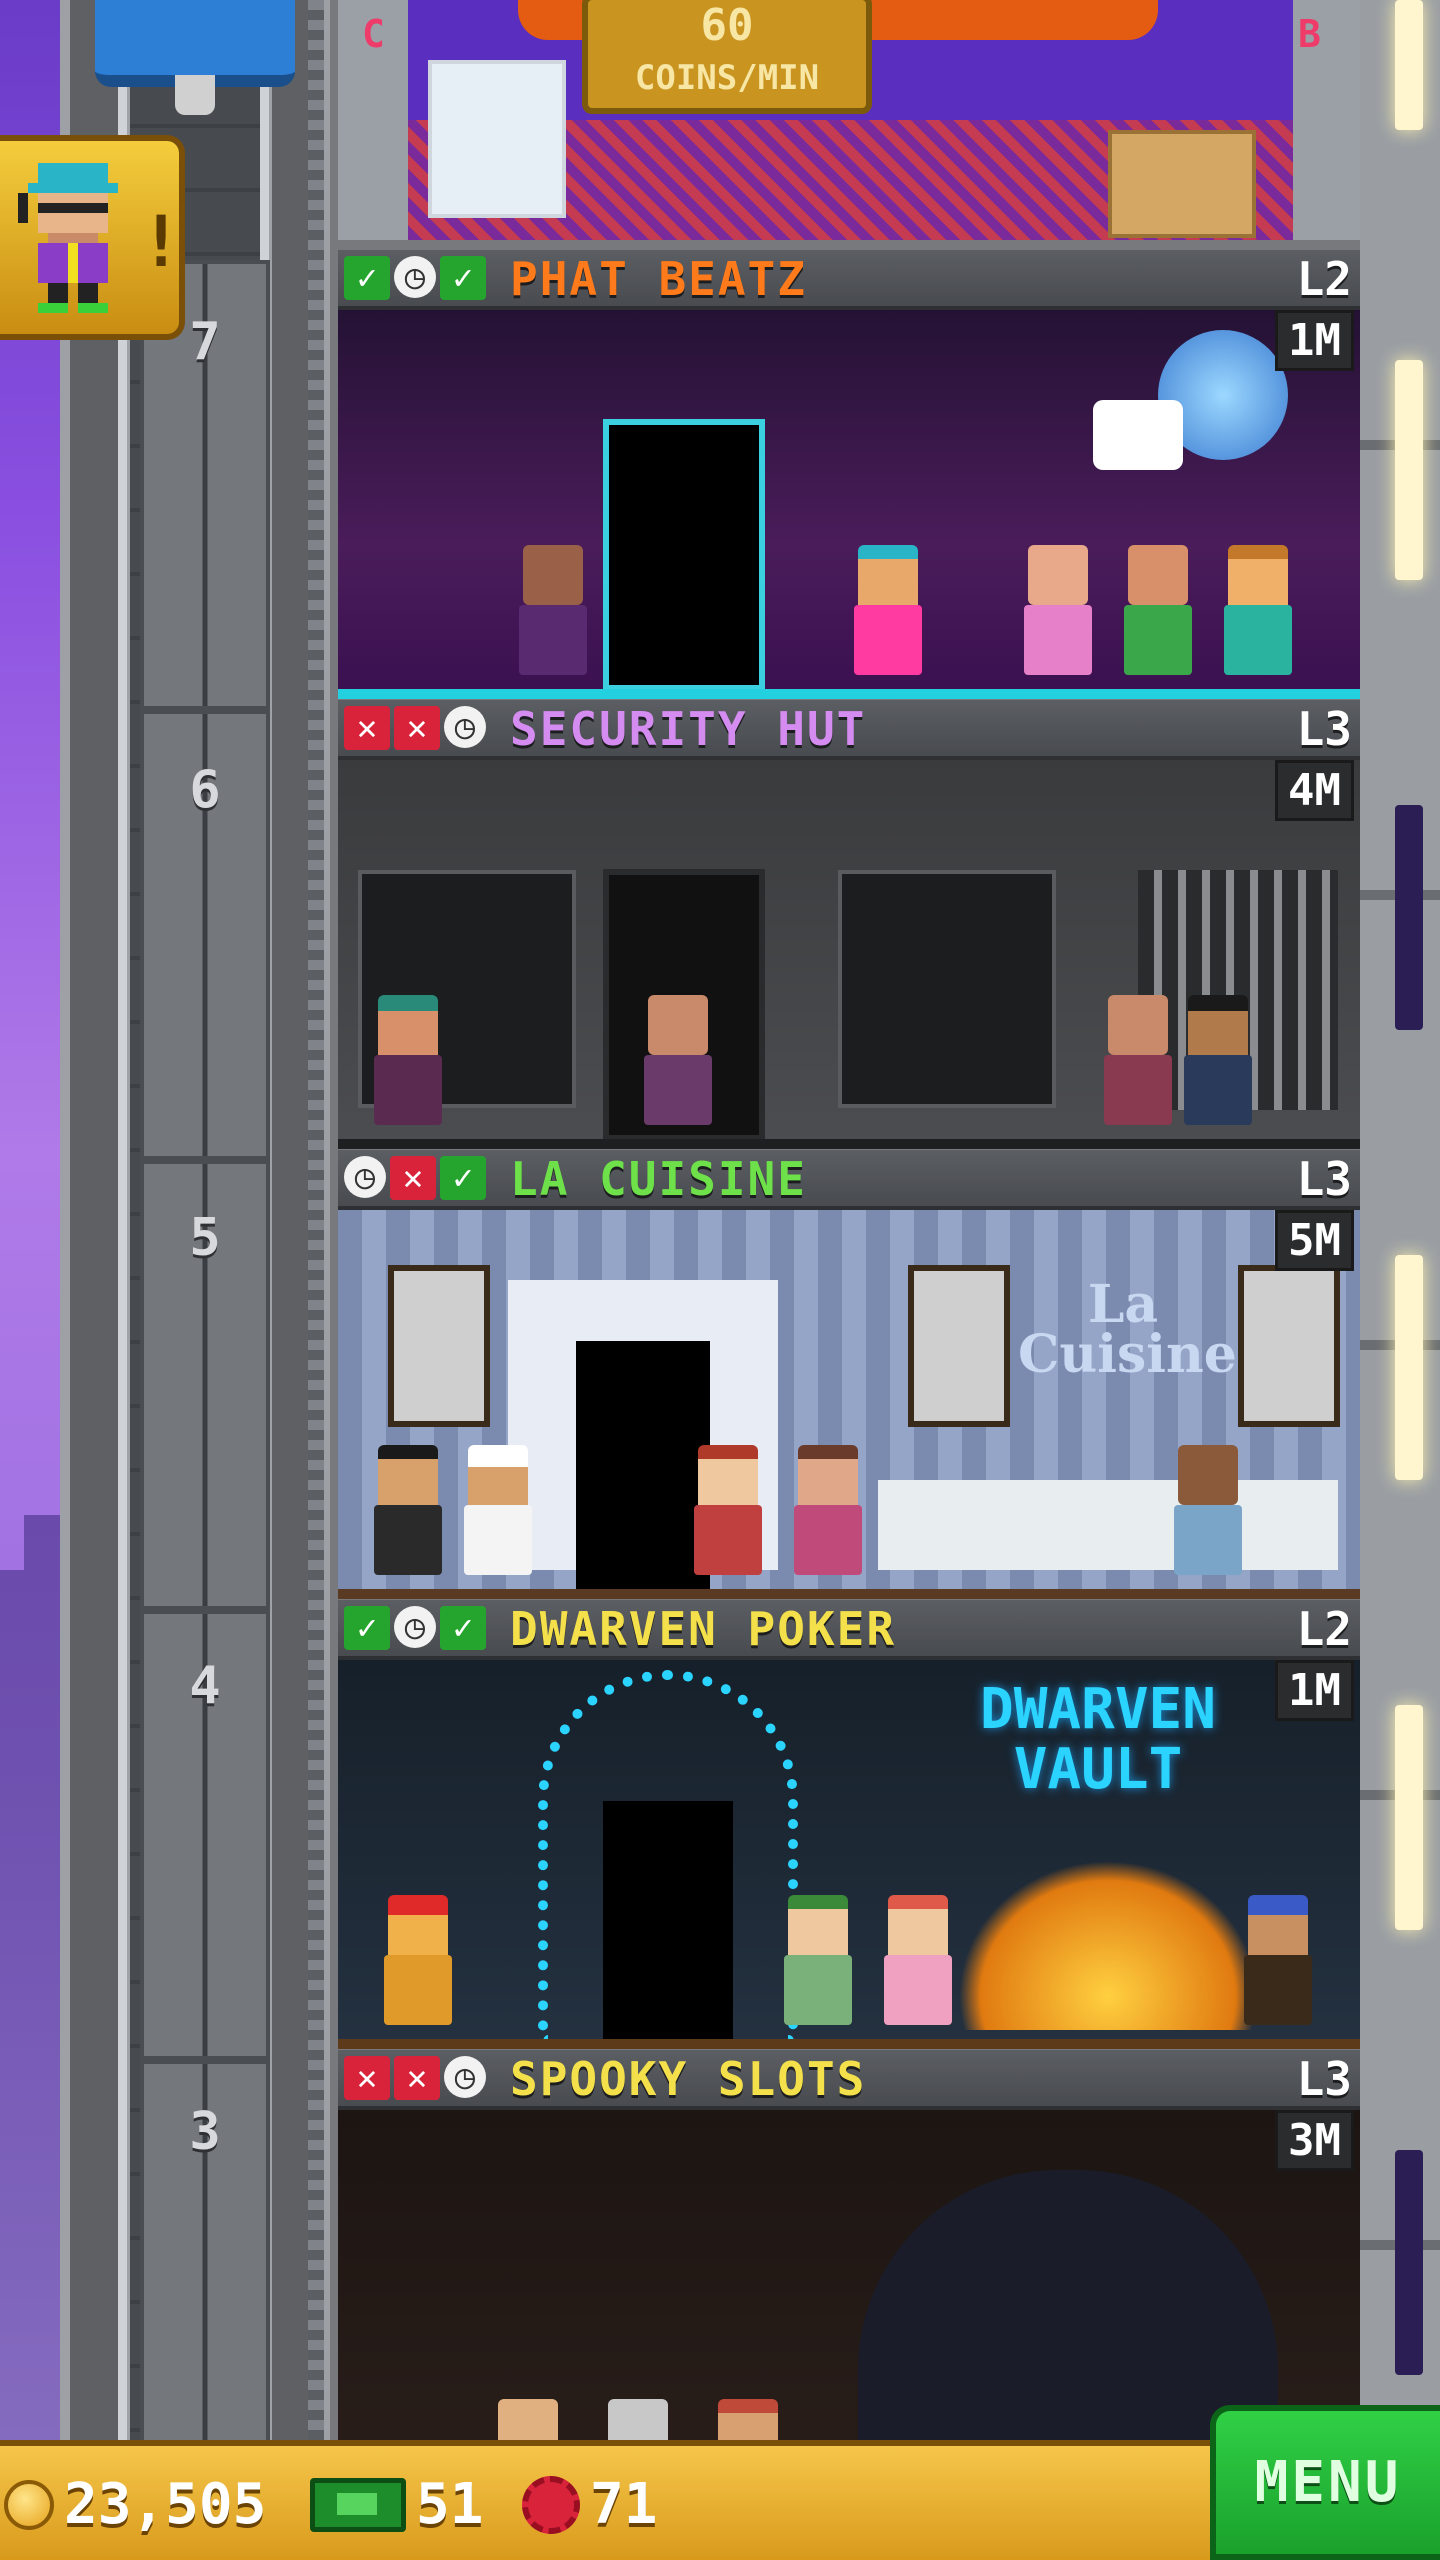 The image size is (1440, 2560). Describe the element at coordinates (849, 120) in the screenshot. I see `top-floor-partial: C B 60 COINS/MIN` at that location.